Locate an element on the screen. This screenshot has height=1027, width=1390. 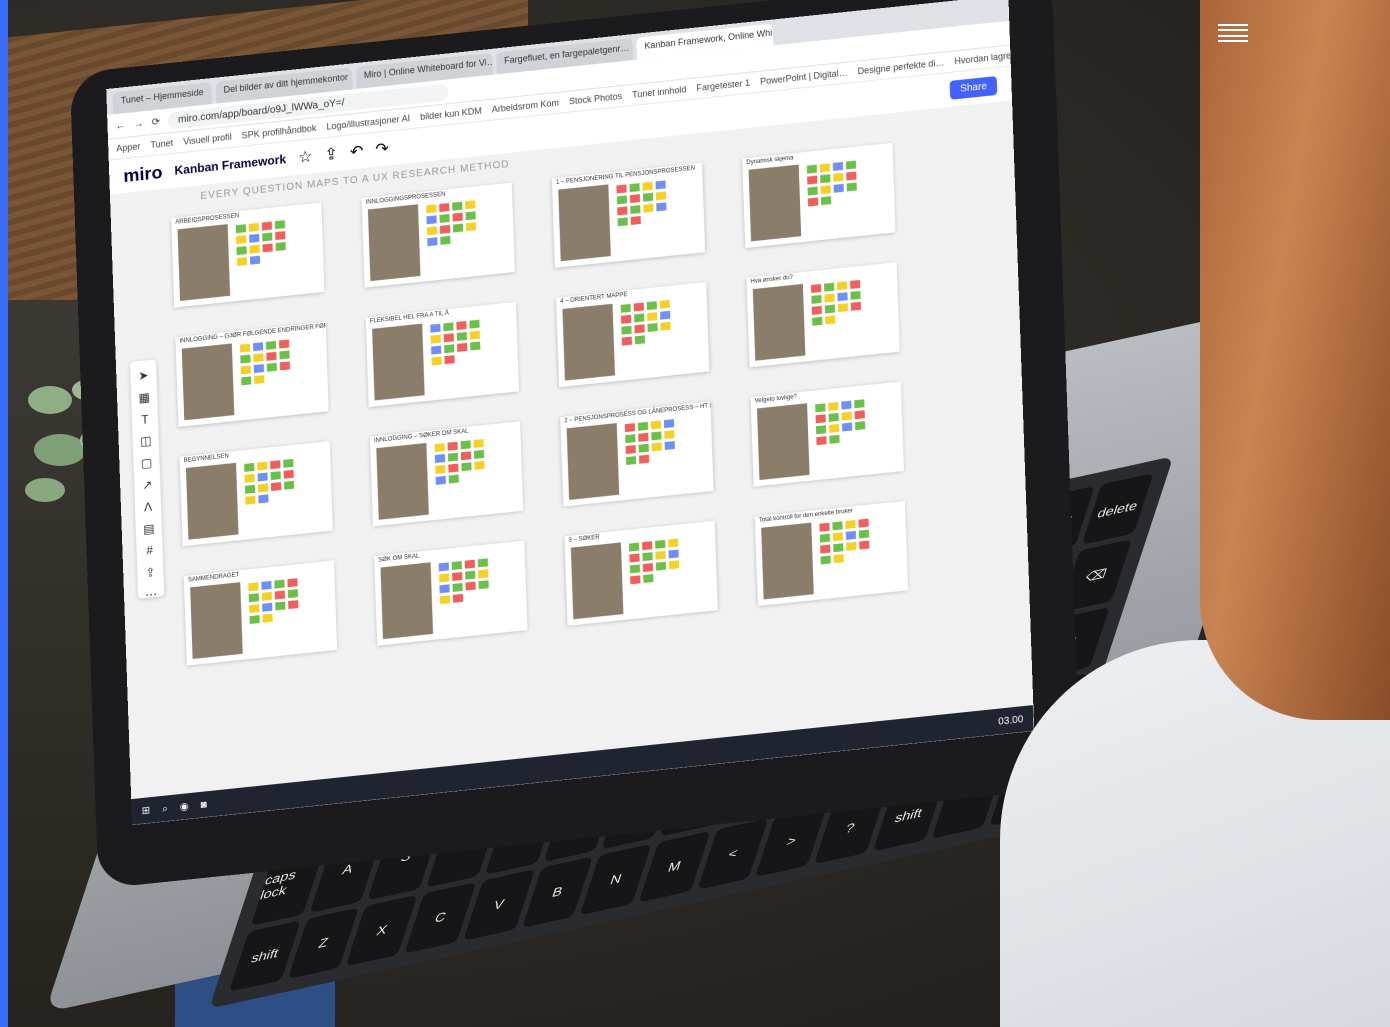
board-title: Kanban Framework is located at coordinates (230, 165).